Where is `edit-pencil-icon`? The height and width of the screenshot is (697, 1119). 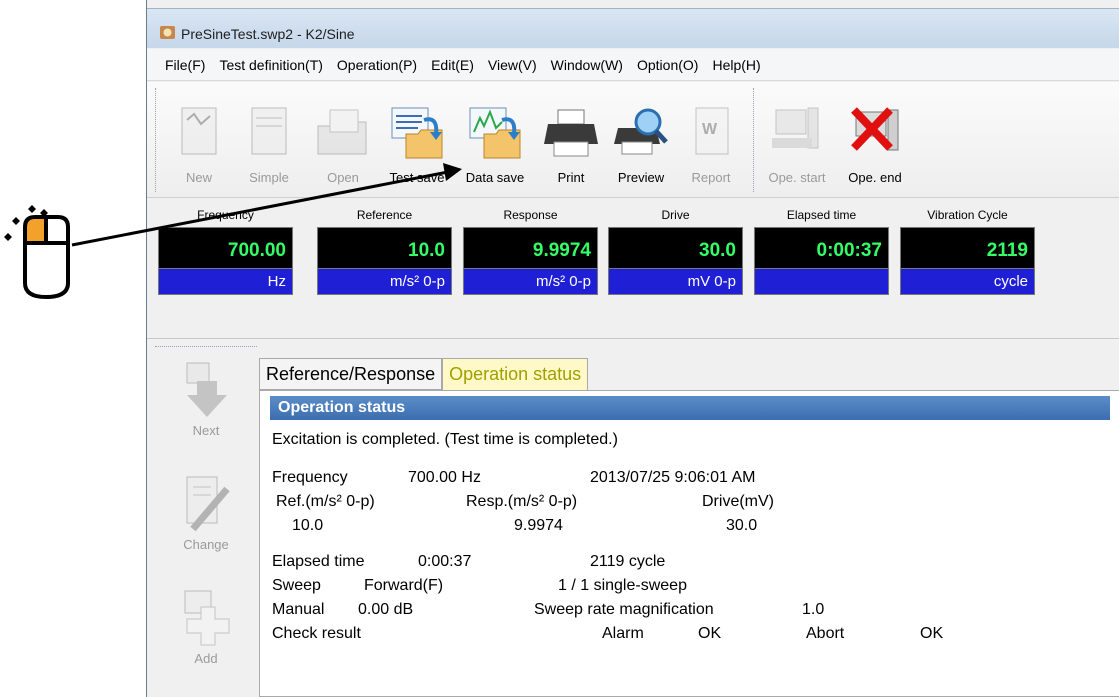
edit-pencil-icon is located at coordinates (208, 504).